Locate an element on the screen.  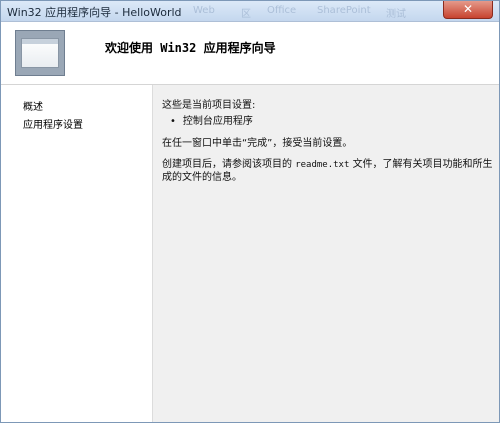
settings-heading: 这些是当前项目设置: is located at coordinates (209, 105).